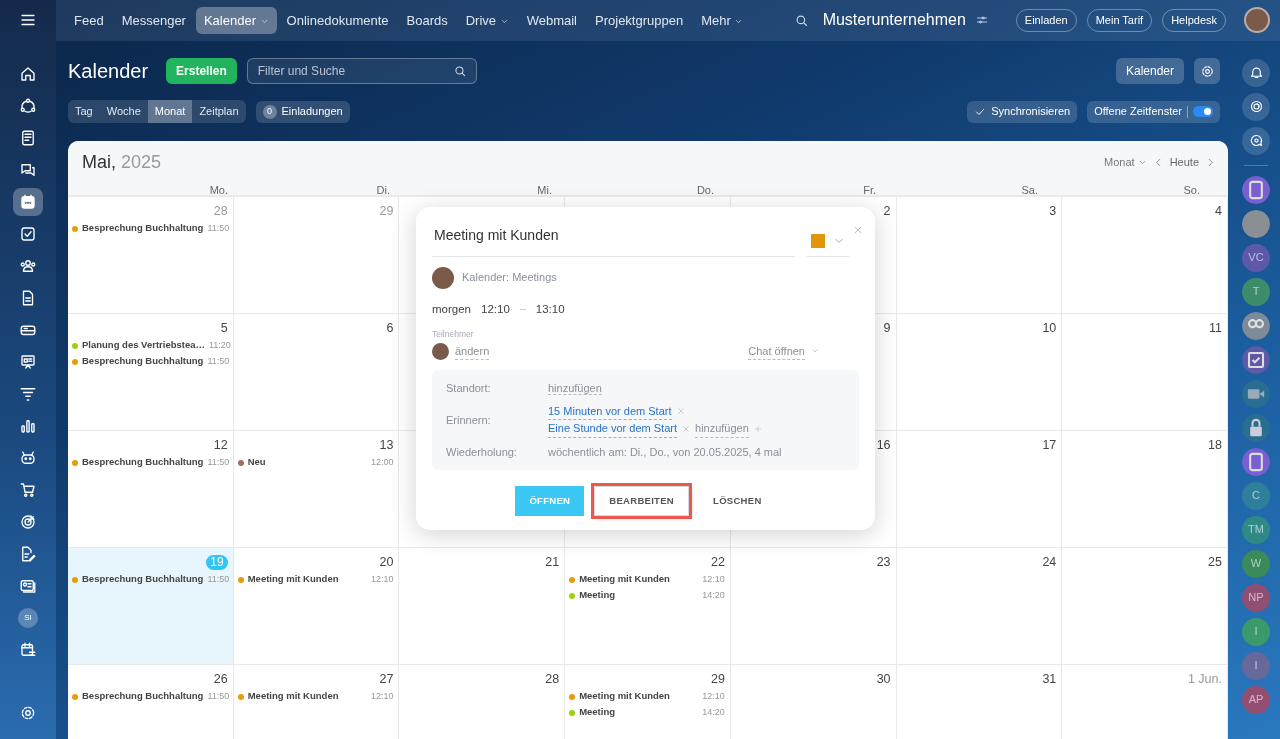 The width and height of the screenshot is (1280, 739). What do you see at coordinates (1022, 111) in the screenshot?
I see `sync-button: Synchronisieren` at bounding box center [1022, 111].